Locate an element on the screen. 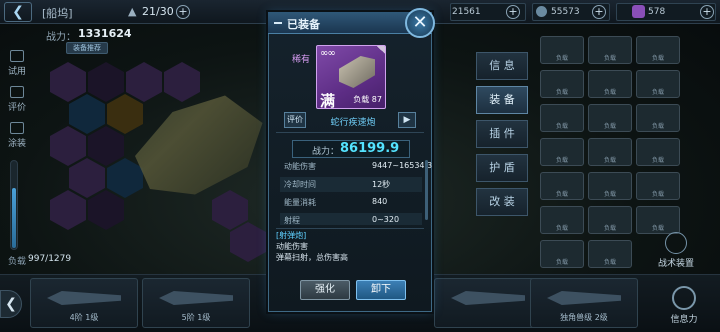  item-name: 蛇行疾速炮 is located at coordinates (353, 123).